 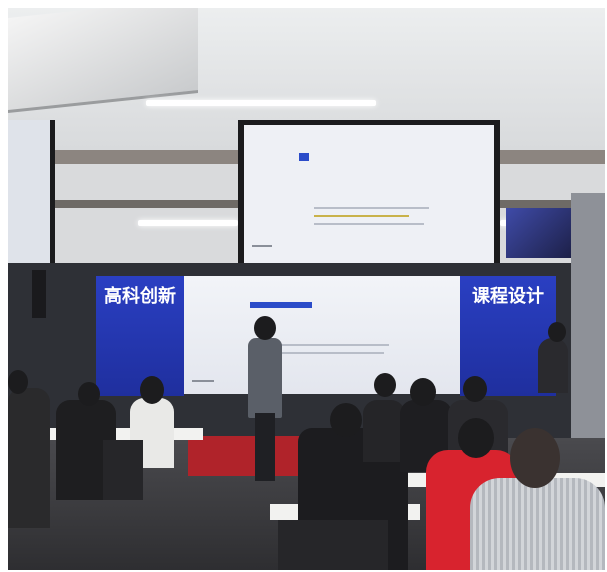 What do you see at coordinates (265, 447) in the screenshot?
I see `presenter-legs` at bounding box center [265, 447].